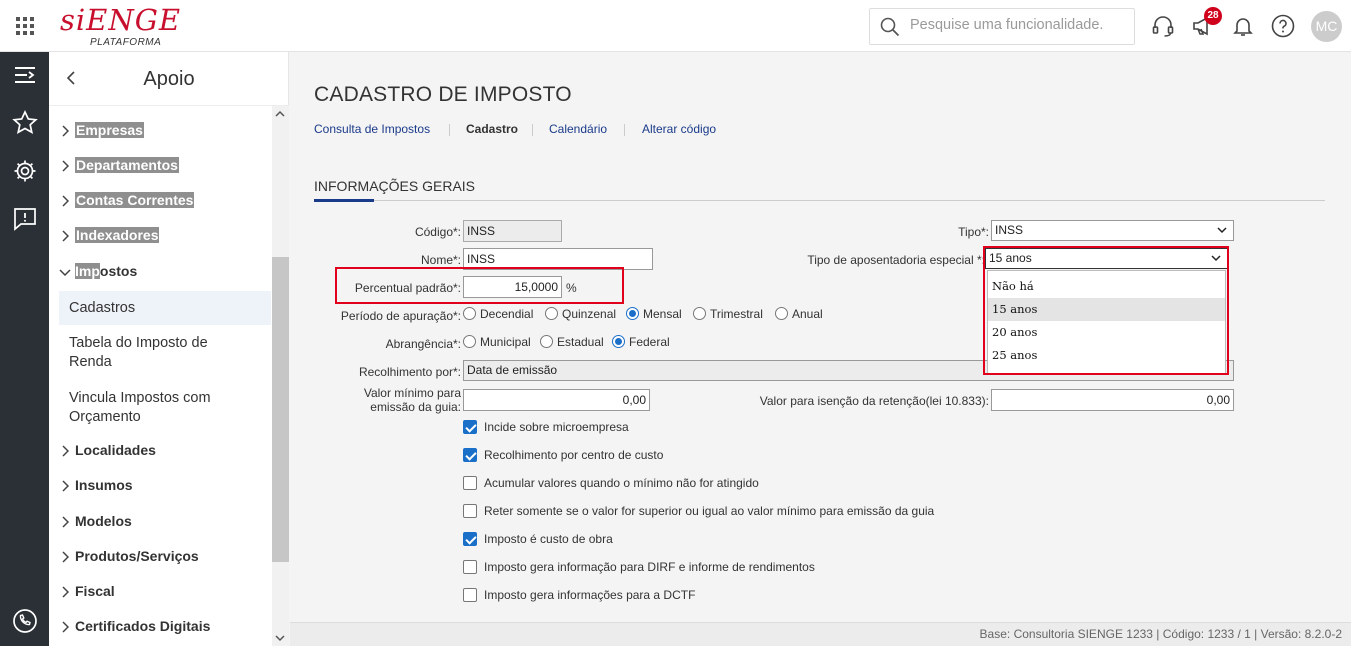 The height and width of the screenshot is (646, 1351). What do you see at coordinates (578, 129) in the screenshot?
I see `tab-calendario: Calendário` at bounding box center [578, 129].